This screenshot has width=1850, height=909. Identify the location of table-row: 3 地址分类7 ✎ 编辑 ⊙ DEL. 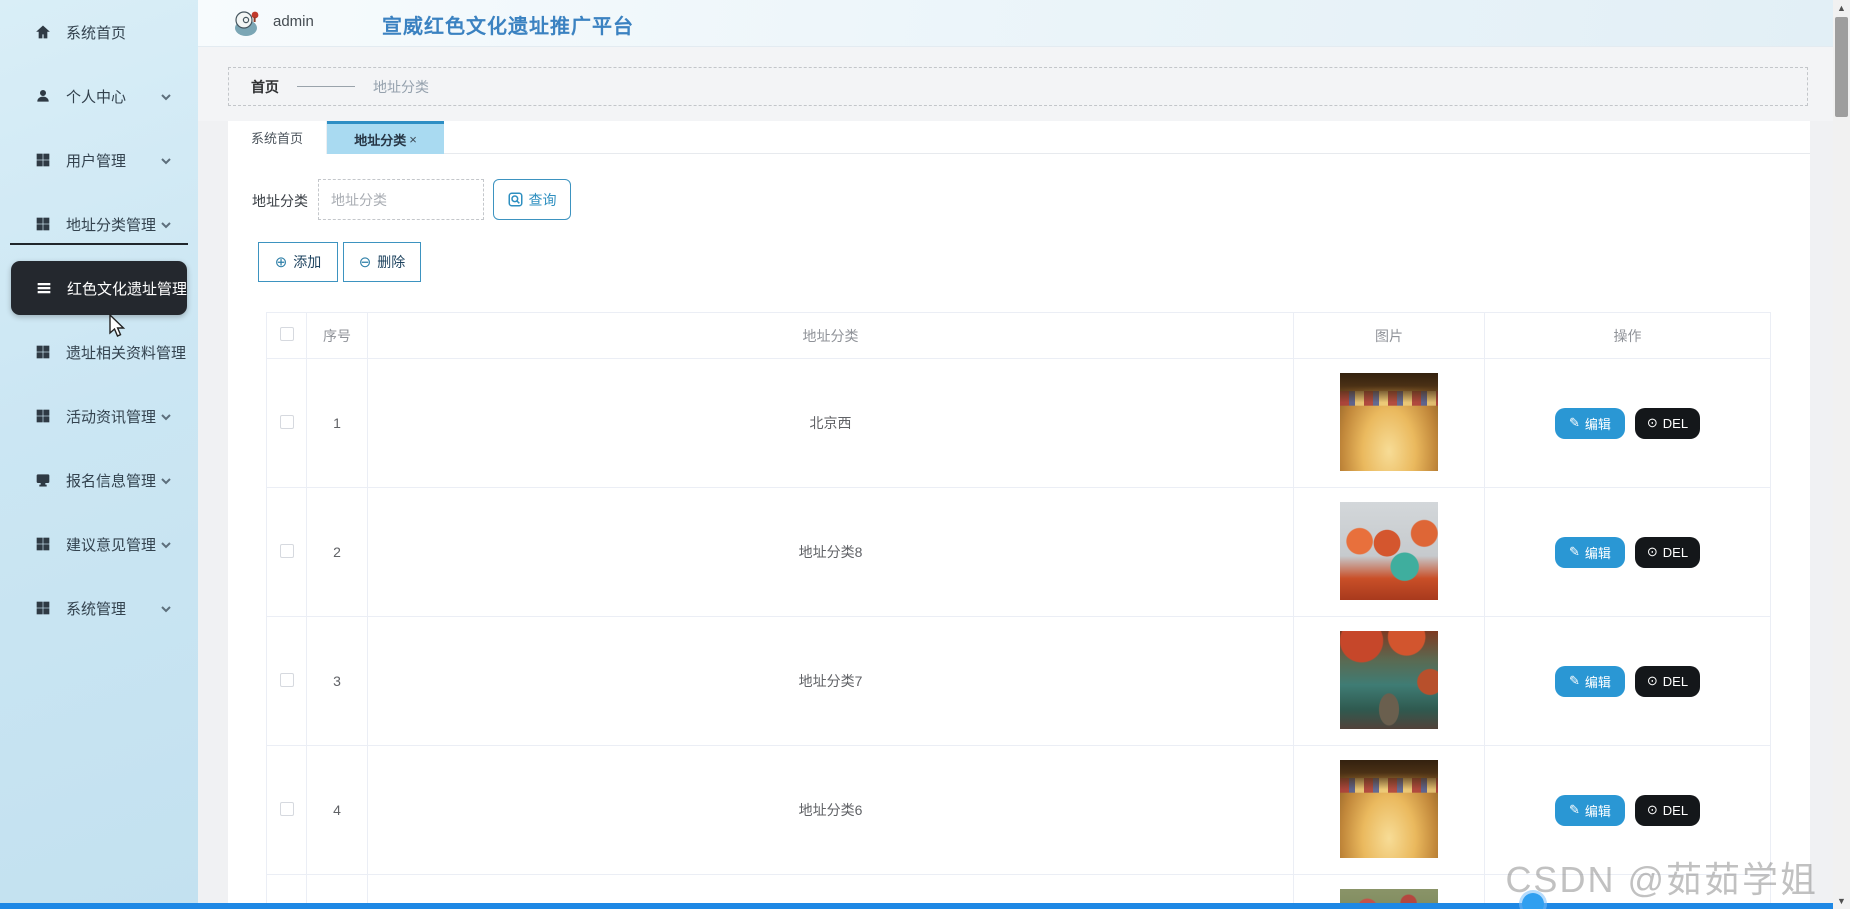
(1018, 681).